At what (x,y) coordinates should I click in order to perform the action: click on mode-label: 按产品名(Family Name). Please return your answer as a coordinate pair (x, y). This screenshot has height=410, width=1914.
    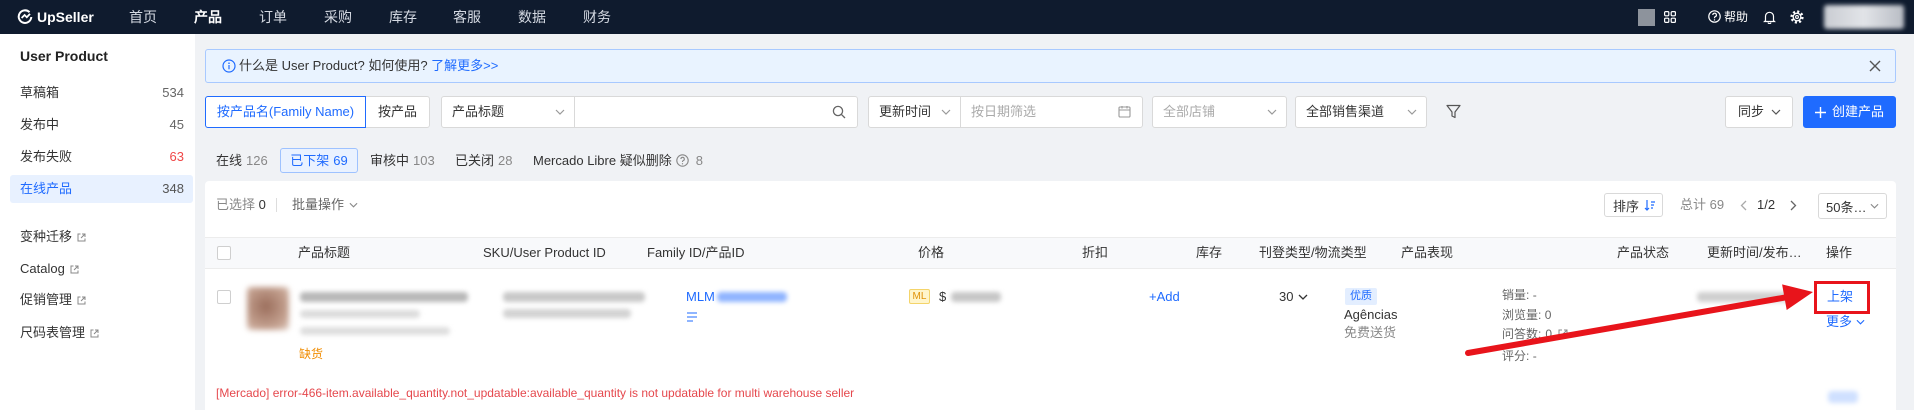
    Looking at the image, I should click on (285, 111).